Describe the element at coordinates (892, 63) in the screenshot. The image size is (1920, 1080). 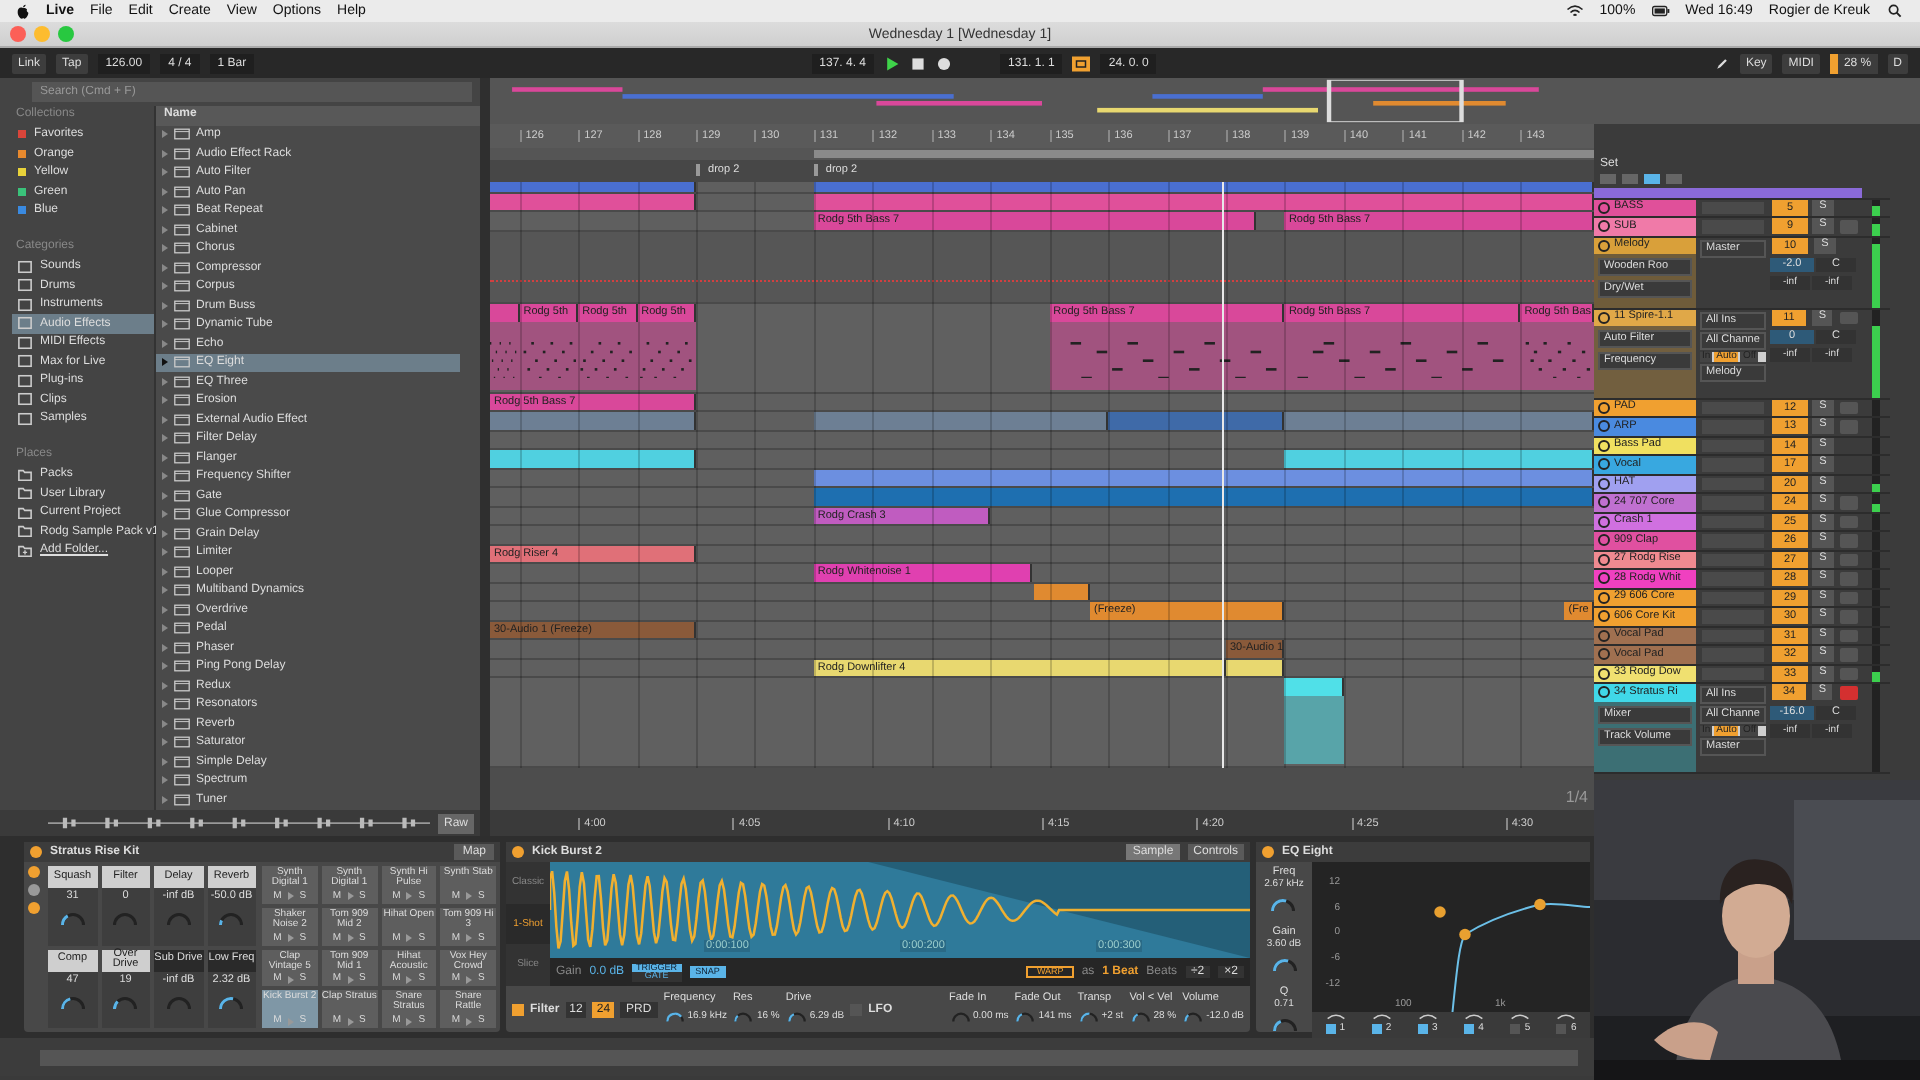
I see `play-icon` at that location.